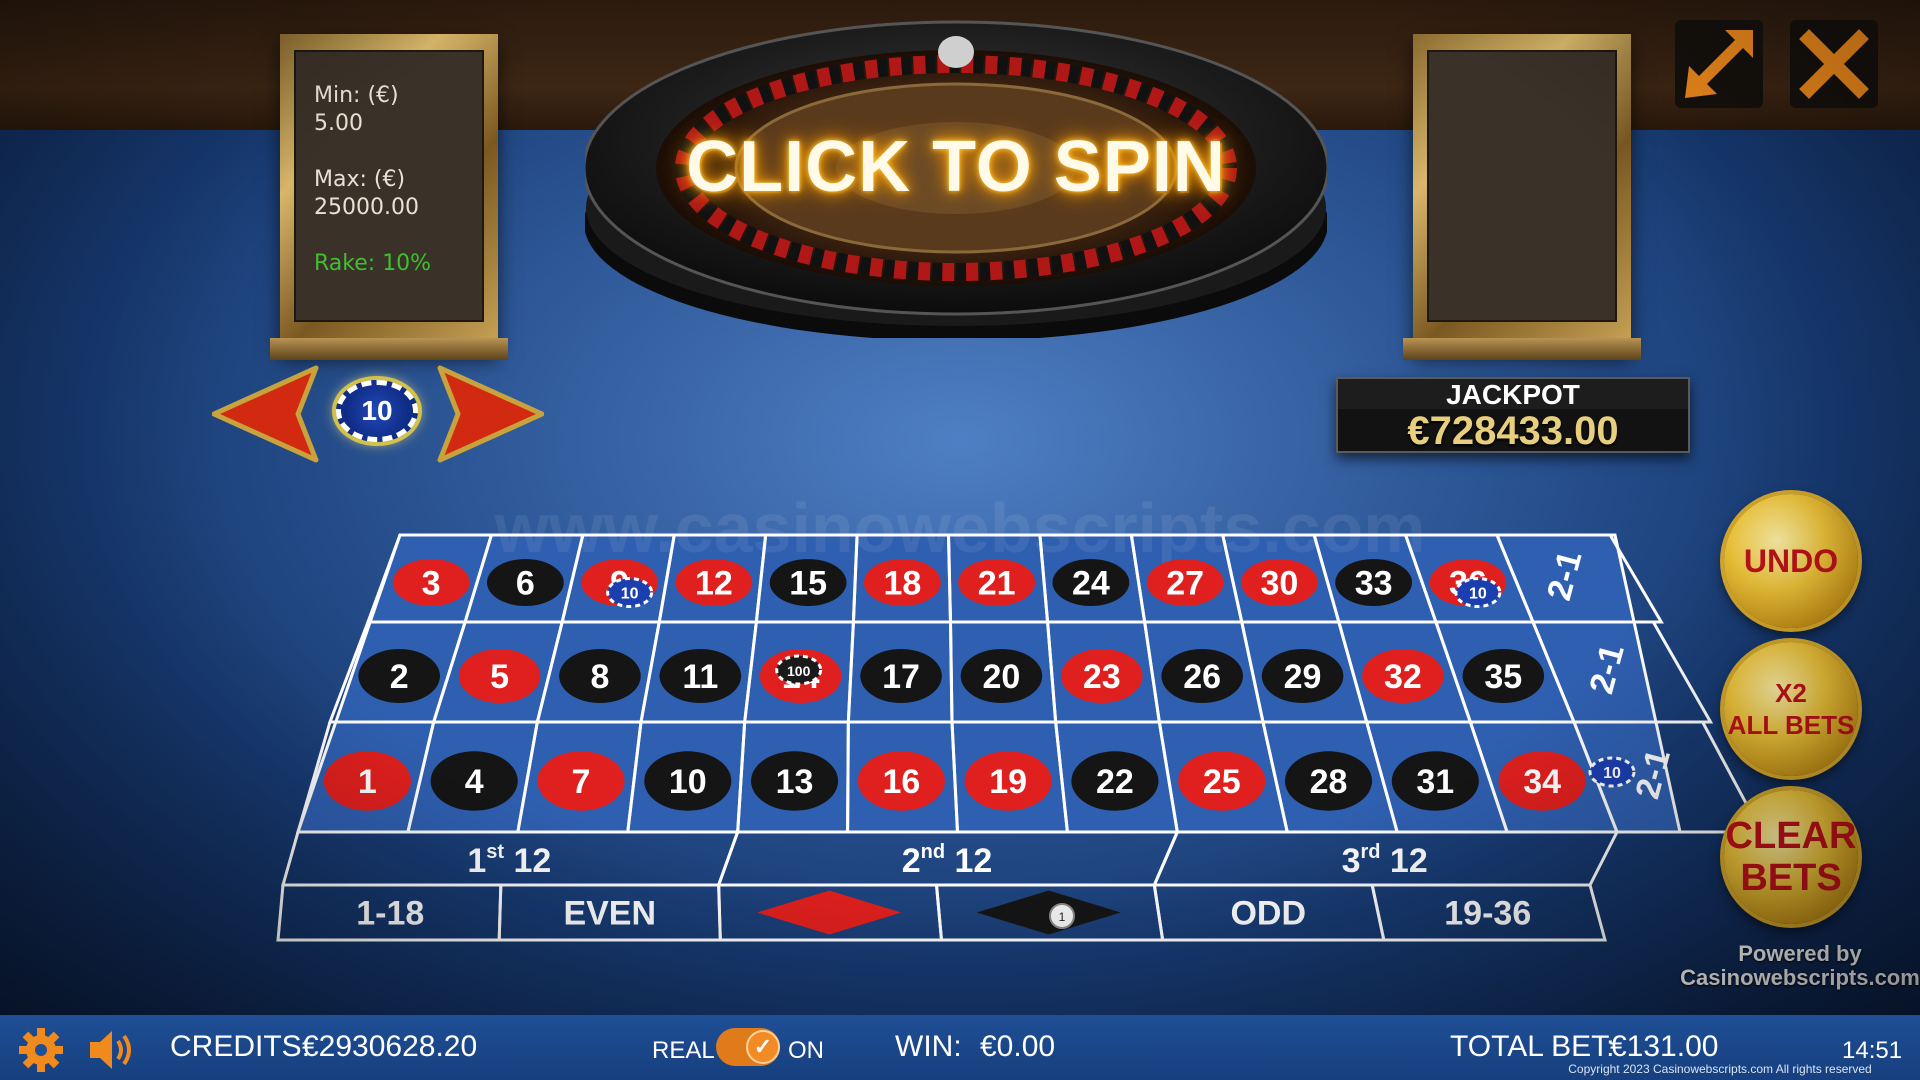 The image size is (1920, 1080). Describe the element at coordinates (683, 1050) in the screenshot. I see `real-mode-label: REAL` at that location.